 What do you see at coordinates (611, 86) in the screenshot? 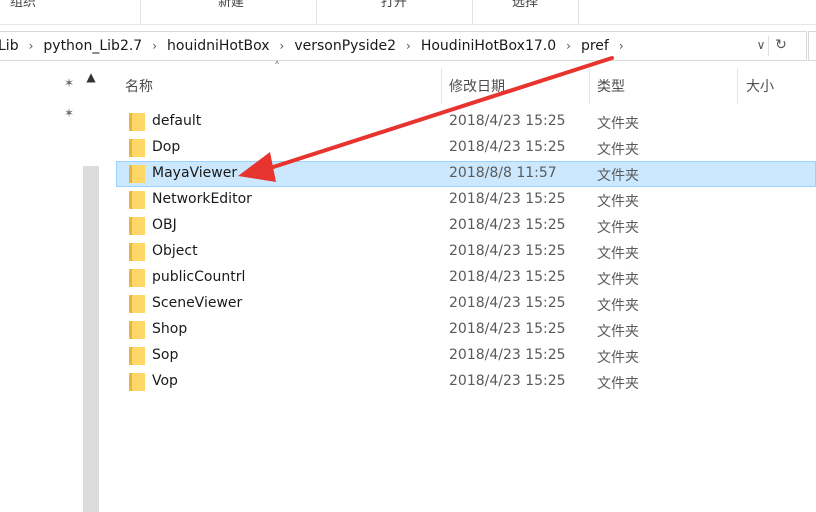
I see `column-header-type: 类型` at bounding box center [611, 86].